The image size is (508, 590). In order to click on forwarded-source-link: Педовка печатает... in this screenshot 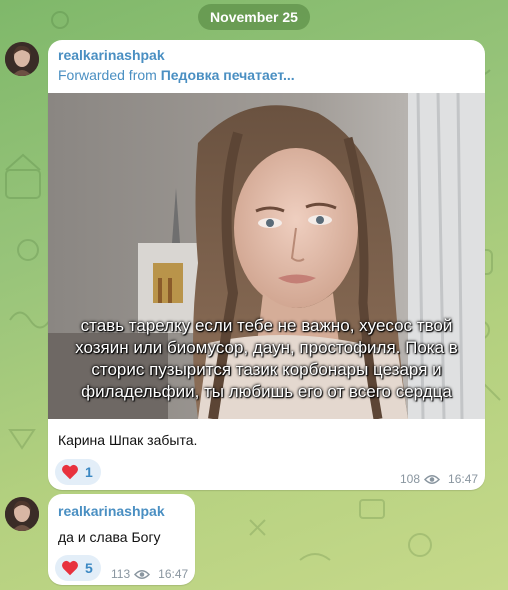, I will do `click(228, 75)`.